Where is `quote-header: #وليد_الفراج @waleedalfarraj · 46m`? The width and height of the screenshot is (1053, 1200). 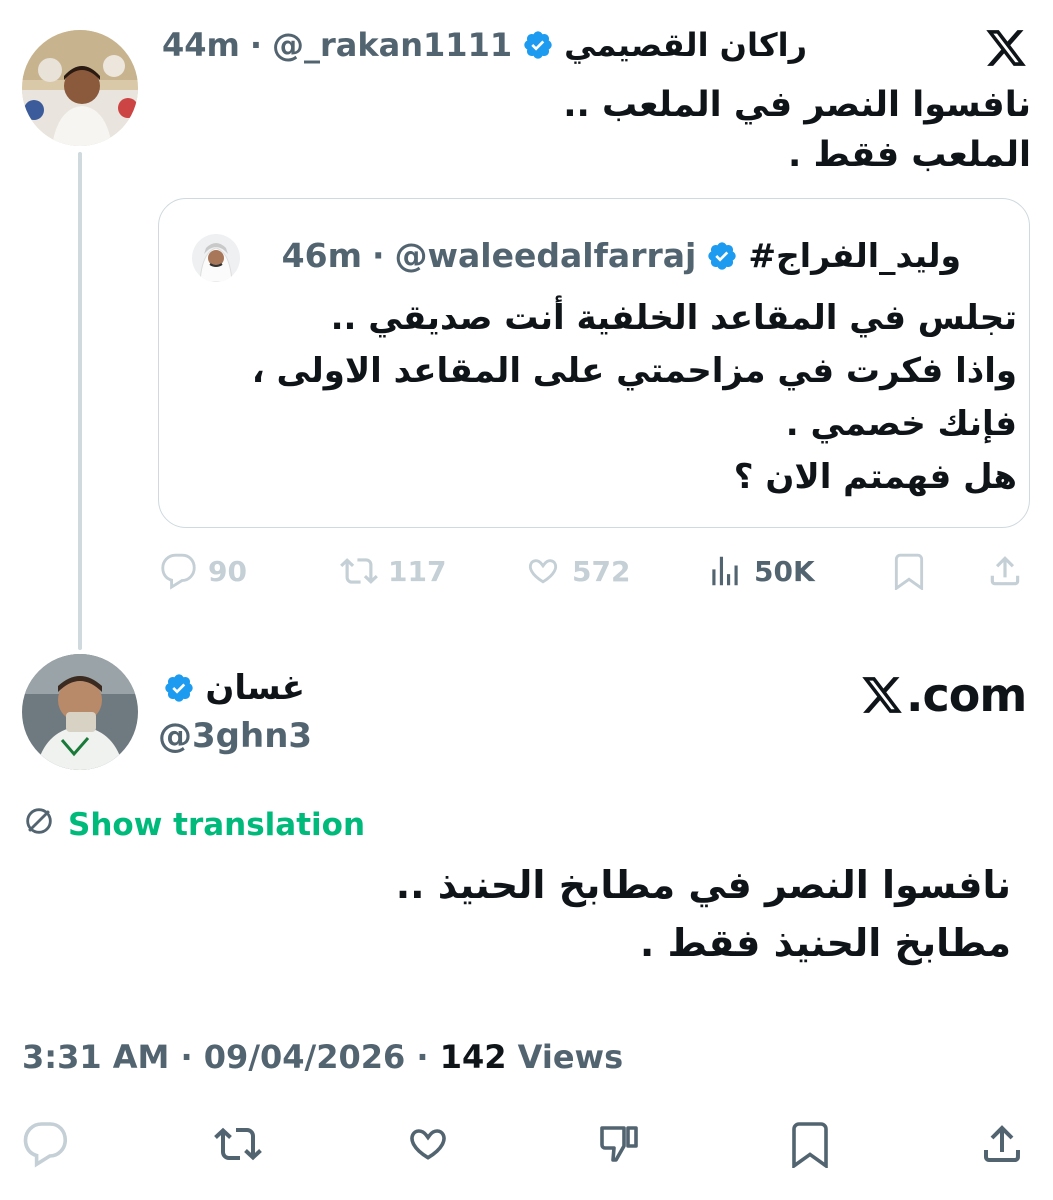
quote-header: #وليد_الفراج @waleedalfarraj · 46m is located at coordinates (621, 255).